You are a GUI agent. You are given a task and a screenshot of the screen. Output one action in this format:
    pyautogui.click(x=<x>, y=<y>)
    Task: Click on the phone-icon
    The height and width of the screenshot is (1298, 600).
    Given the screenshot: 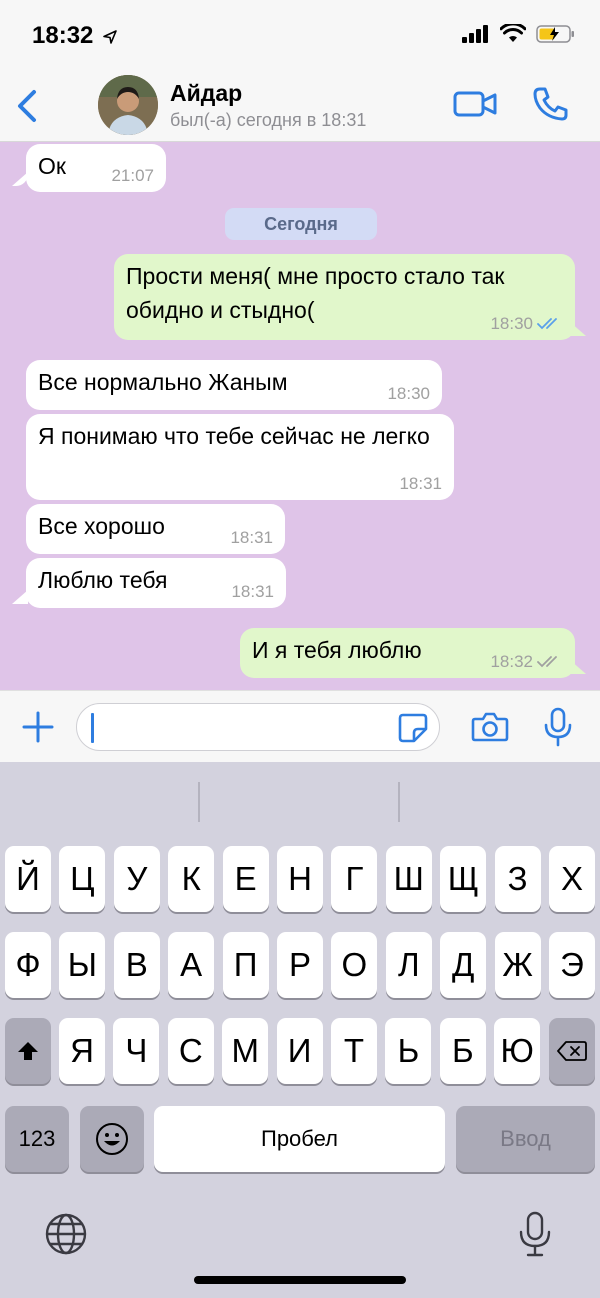 What is the action you would take?
    pyautogui.click(x=550, y=104)
    